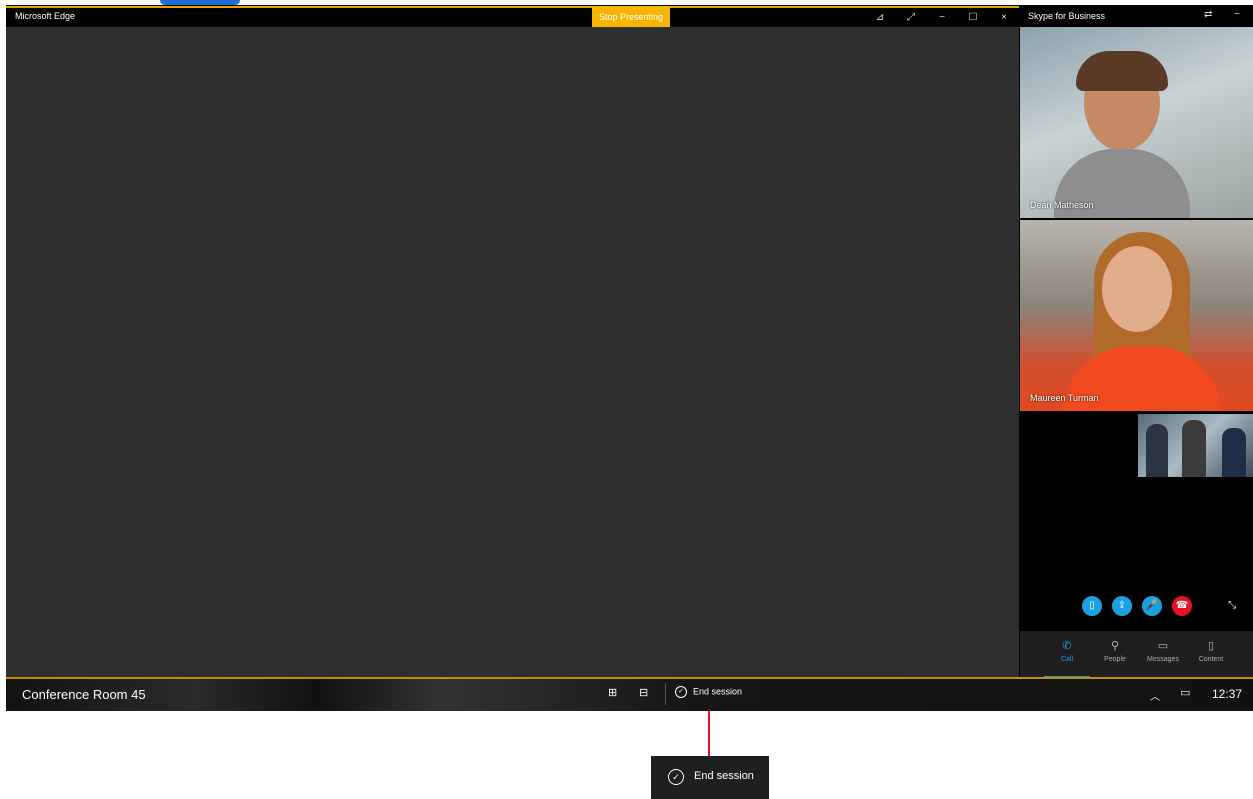 The image size is (1253, 799). Describe the element at coordinates (1067, 654) in the screenshot. I see `tab-call: ✆ Call` at that location.